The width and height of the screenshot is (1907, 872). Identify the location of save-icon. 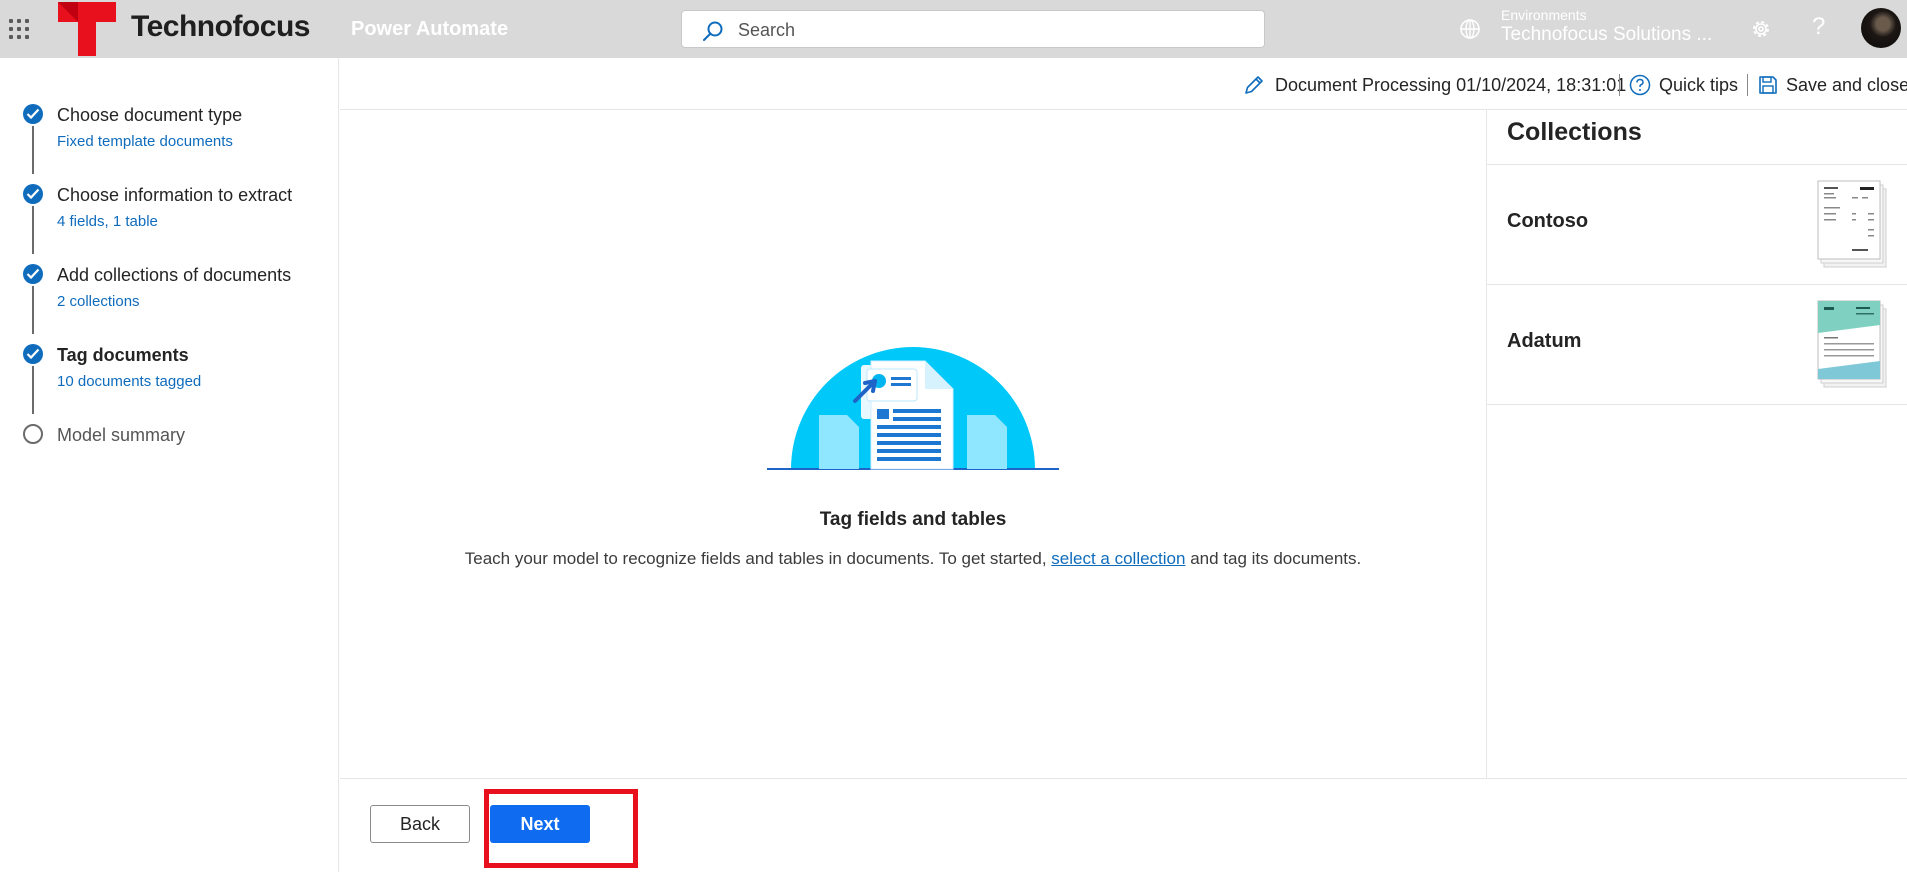
(1768, 85).